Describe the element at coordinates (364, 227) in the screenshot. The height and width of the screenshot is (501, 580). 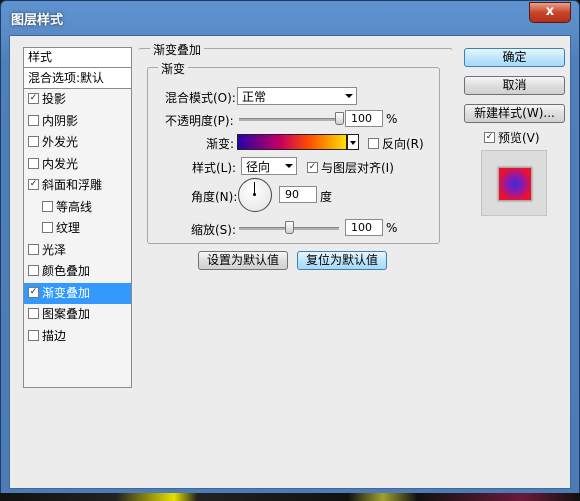
I see `scale-input: 100` at that location.